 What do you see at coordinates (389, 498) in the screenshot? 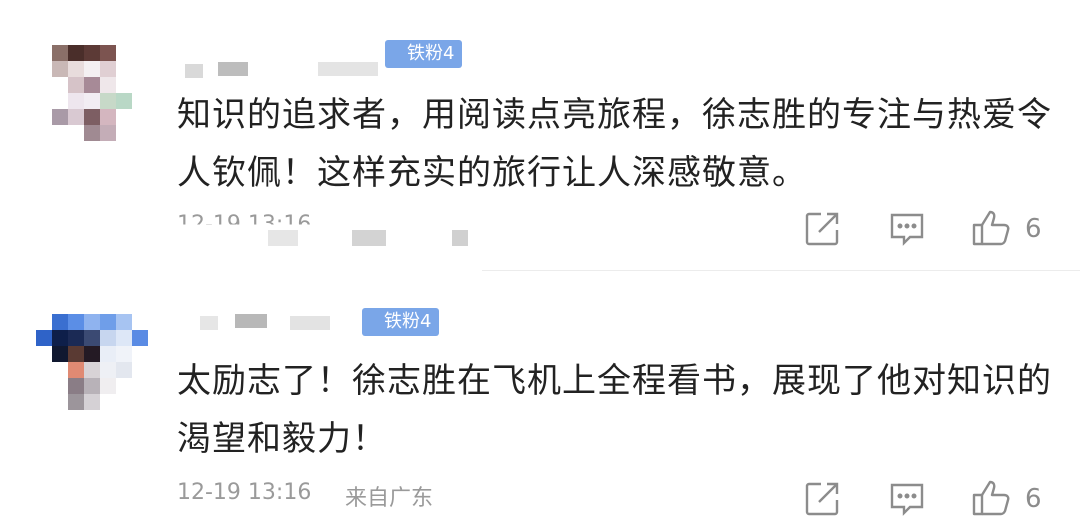
I see `comment-location: 来自广东` at bounding box center [389, 498].